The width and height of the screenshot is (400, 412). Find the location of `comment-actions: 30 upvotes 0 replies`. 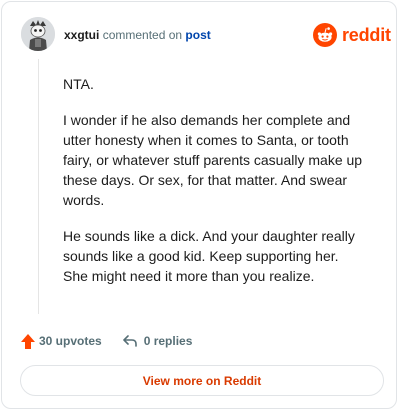

comment-actions: 30 upvotes 0 replies is located at coordinates (106, 341).